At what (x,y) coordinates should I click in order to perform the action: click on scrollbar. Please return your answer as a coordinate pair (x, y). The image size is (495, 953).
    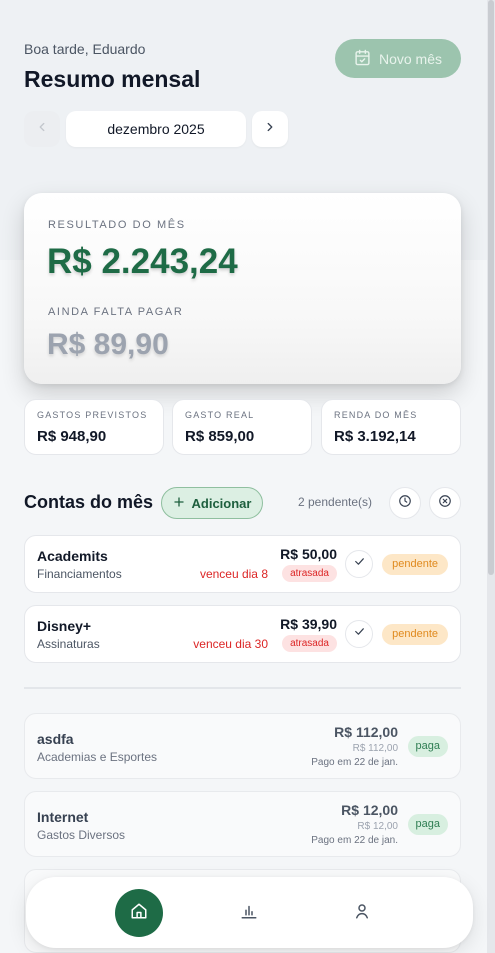
    Looking at the image, I should click on (491, 476).